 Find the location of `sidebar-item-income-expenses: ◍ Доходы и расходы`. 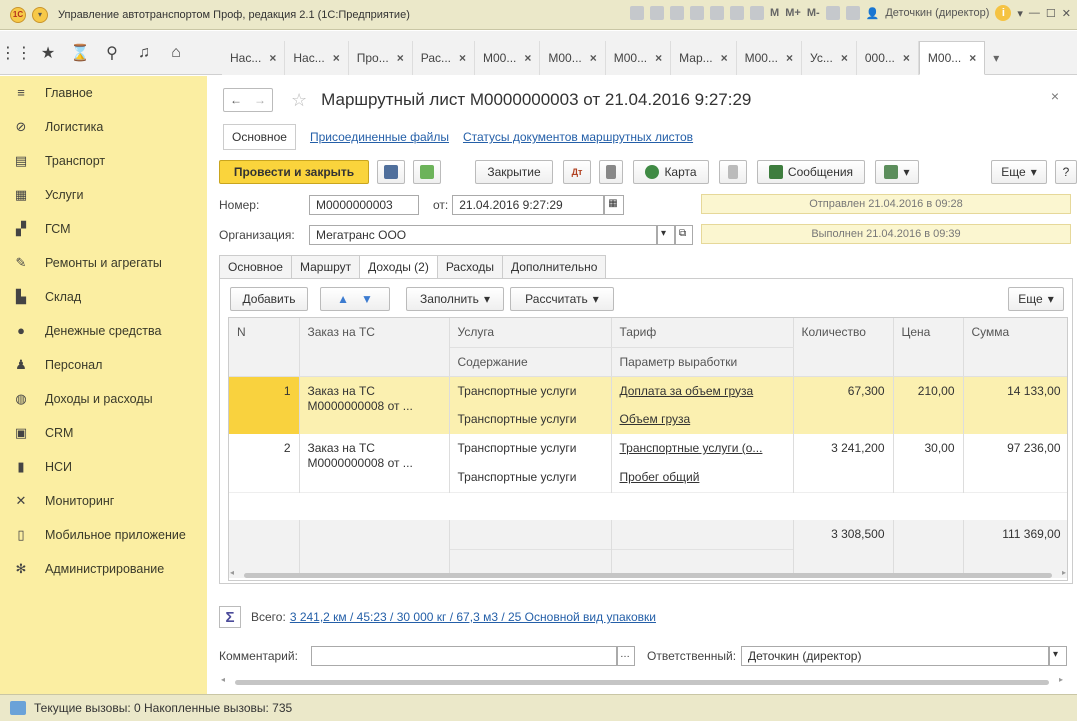

sidebar-item-income-expenses: ◍ Доходы и расходы is located at coordinates (103, 399).